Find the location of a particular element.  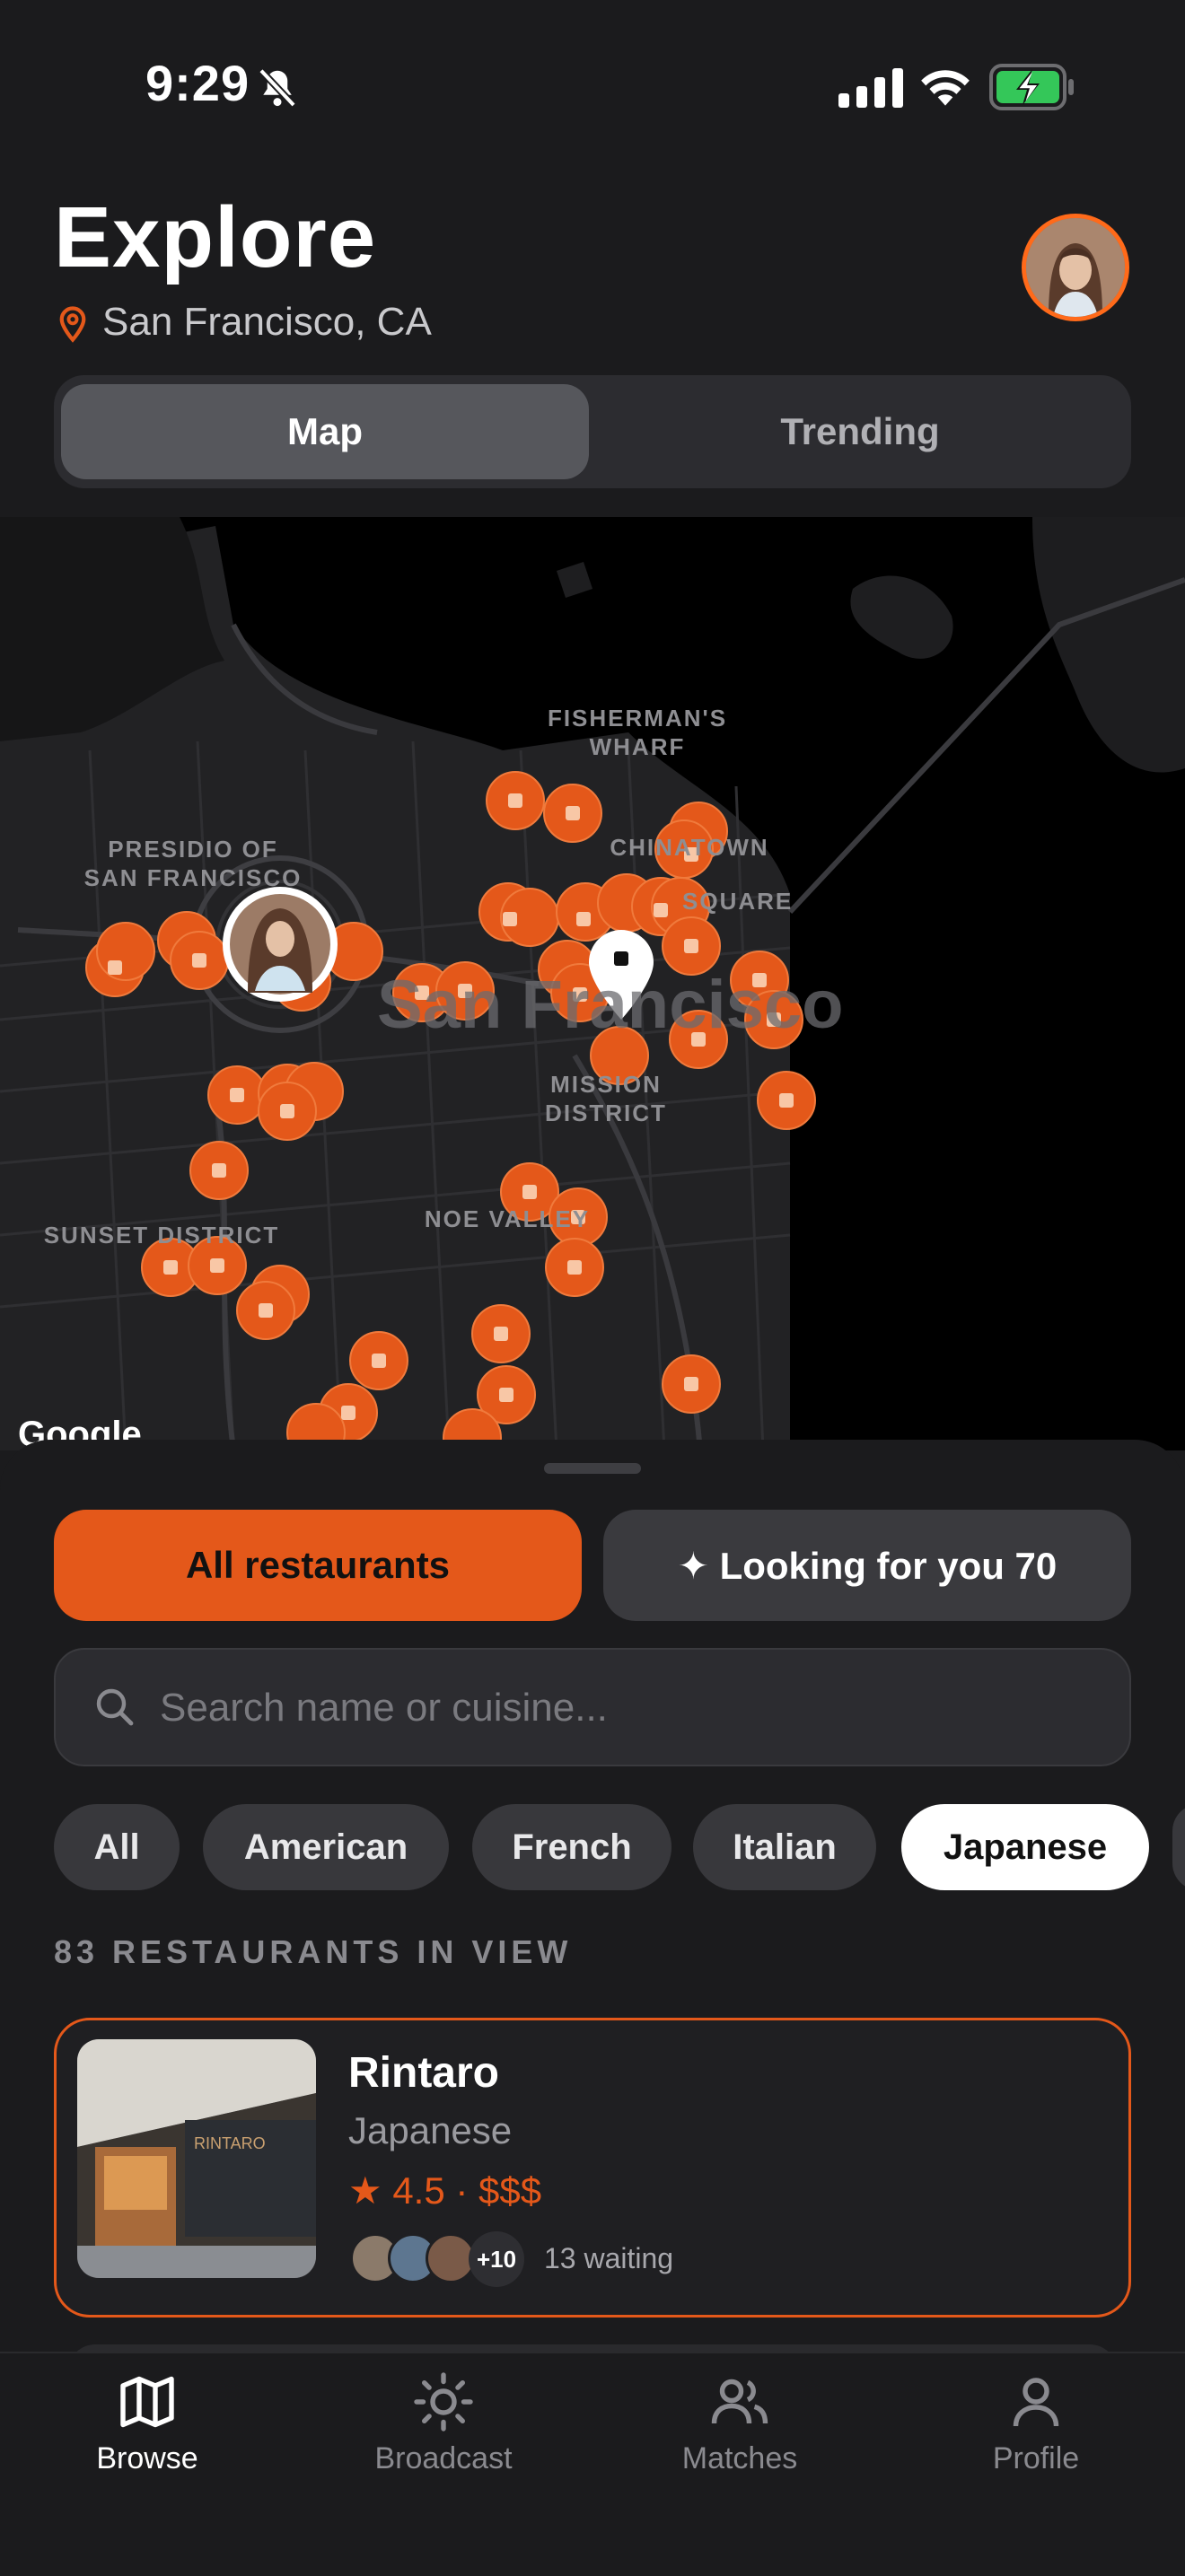

waiting-more-badge: +10 is located at coordinates (496, 2259).